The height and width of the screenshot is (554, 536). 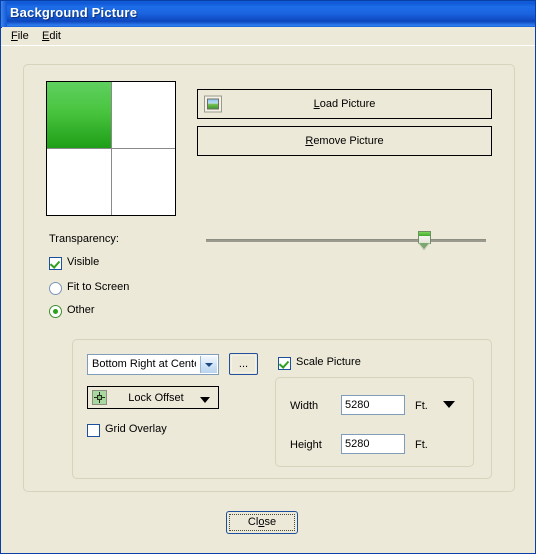 I want to click on lock-offset-icon-center, so click(x=99, y=397).